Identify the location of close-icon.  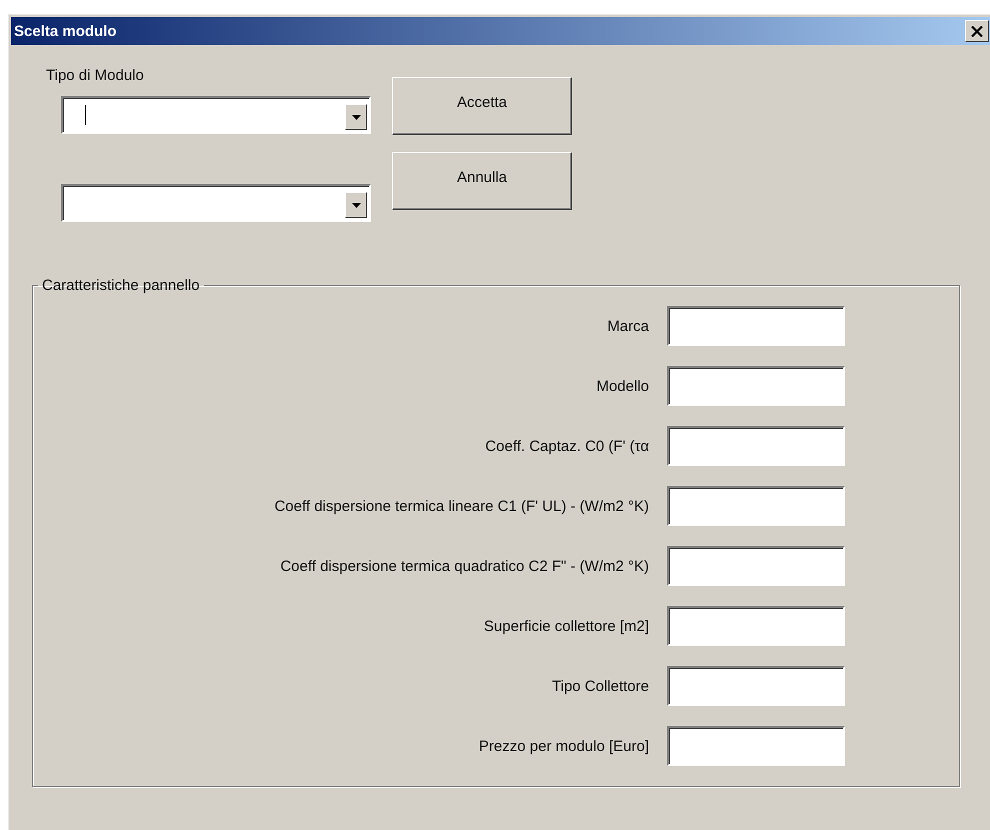
(977, 31).